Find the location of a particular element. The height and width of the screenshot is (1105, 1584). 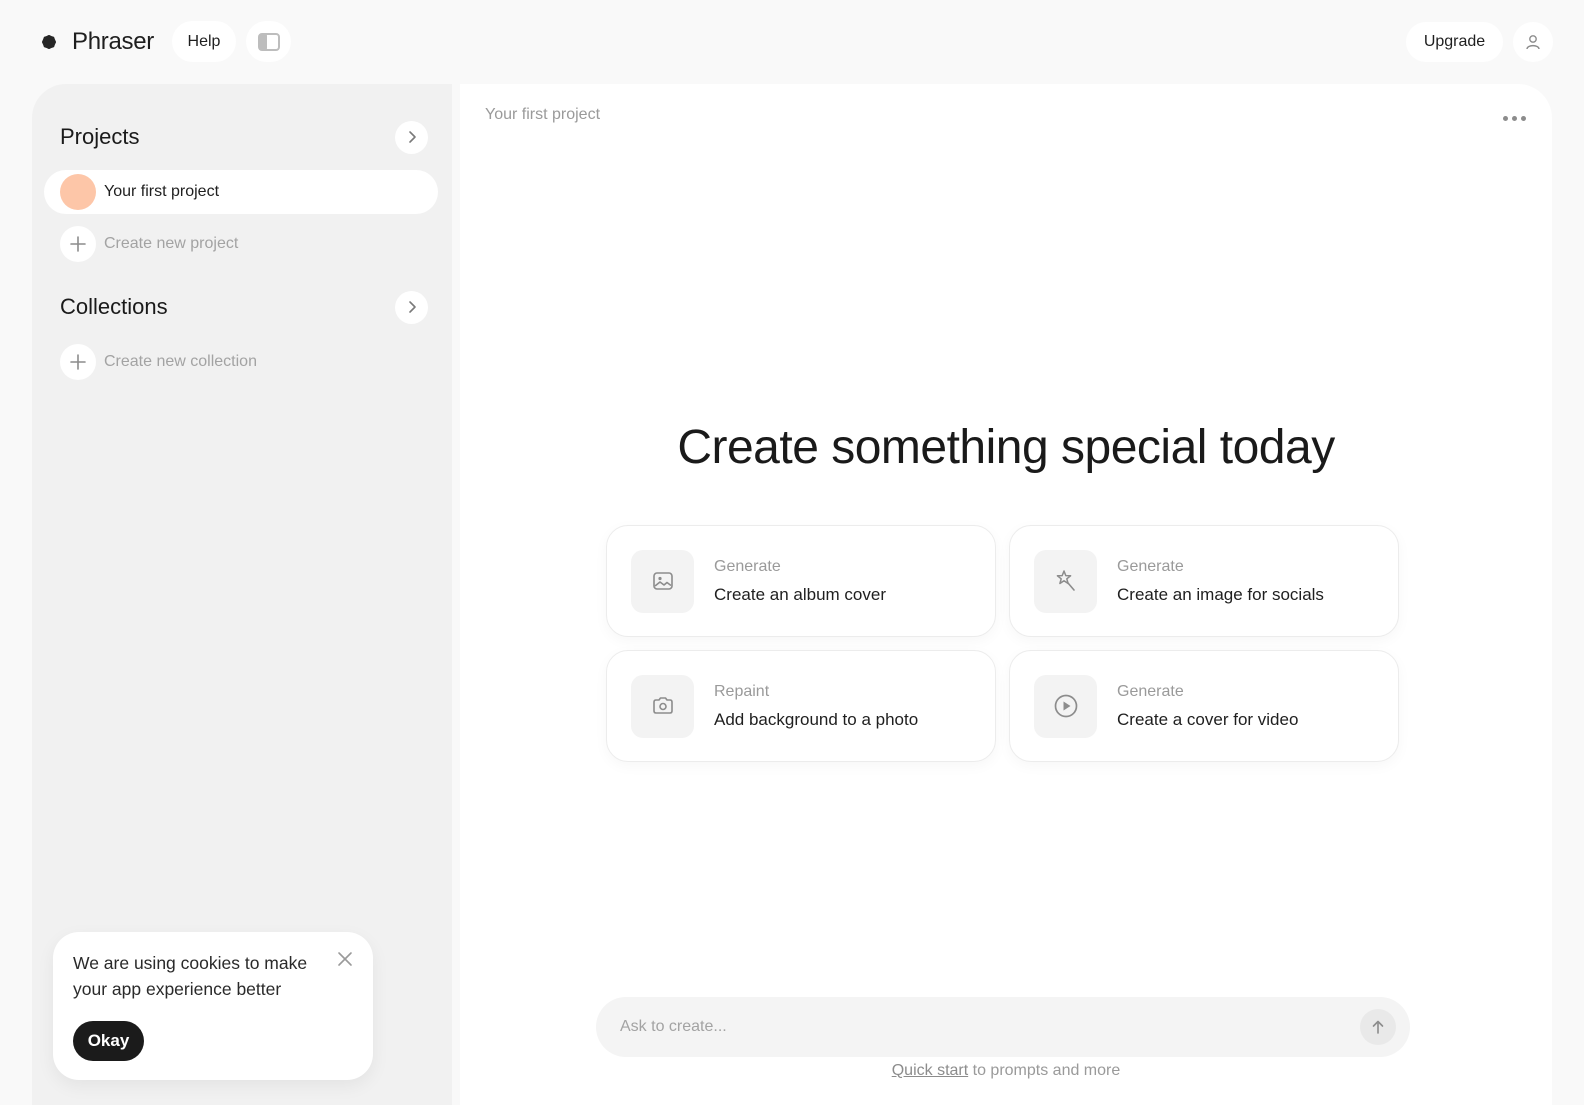

sidebar-toggle-button is located at coordinates (268, 41).